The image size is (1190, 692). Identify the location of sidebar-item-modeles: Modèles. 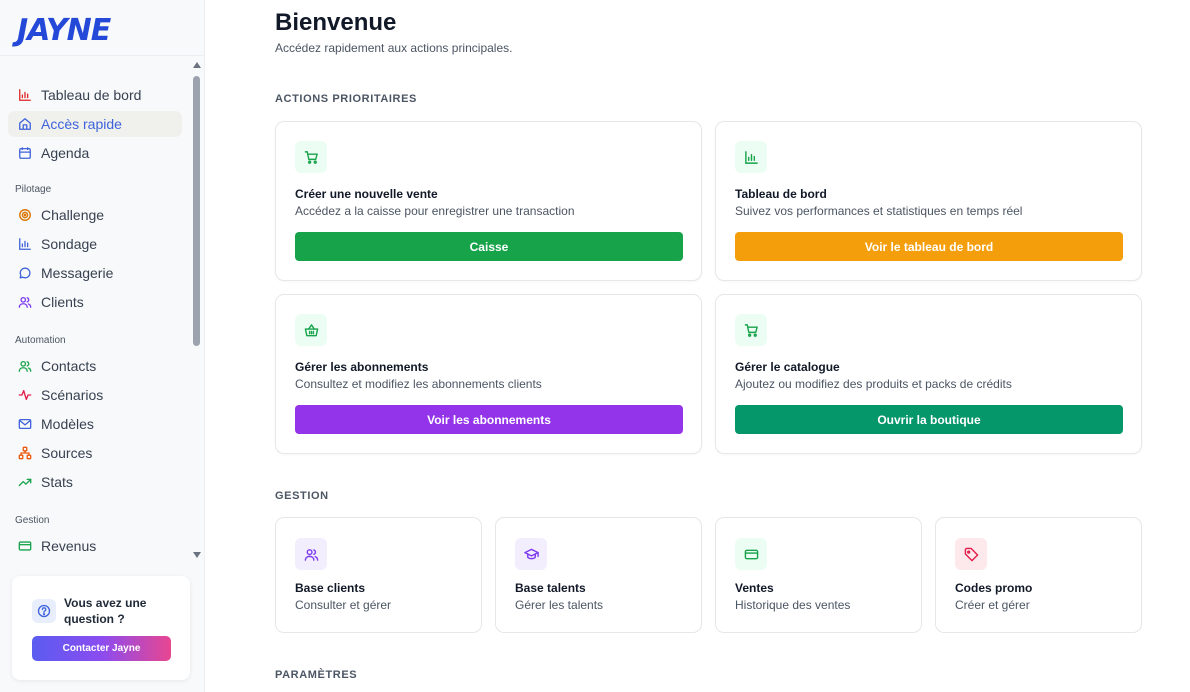
(95, 424).